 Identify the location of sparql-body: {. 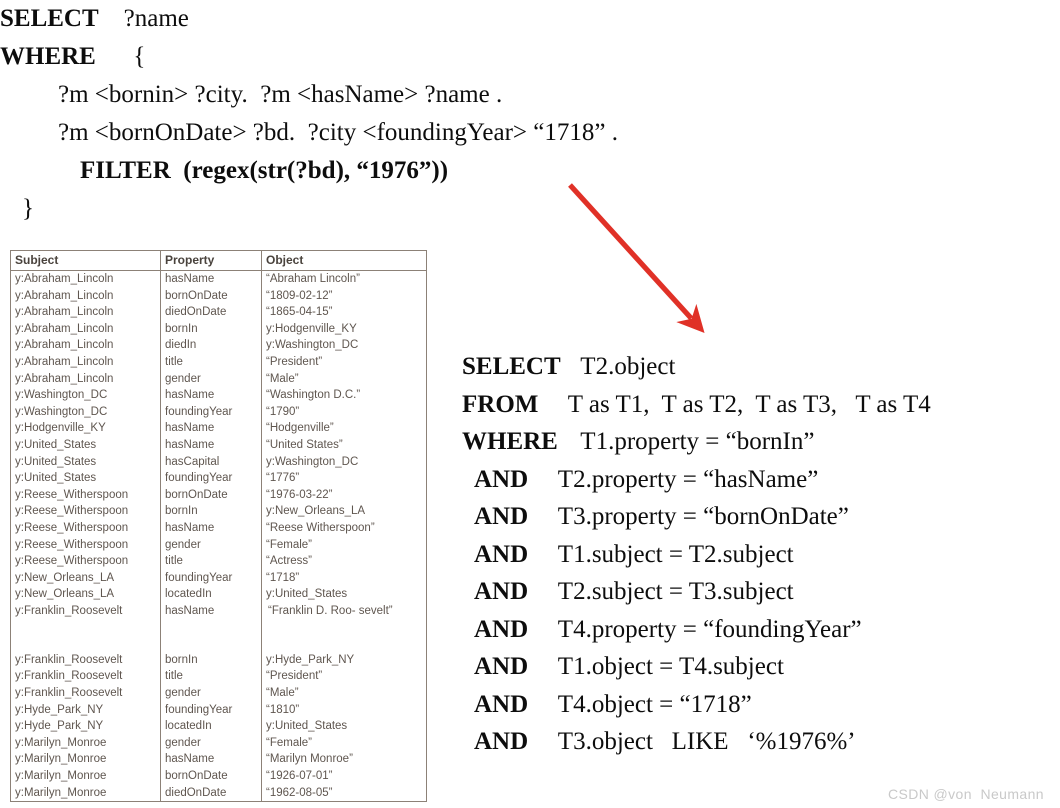
(120, 56).